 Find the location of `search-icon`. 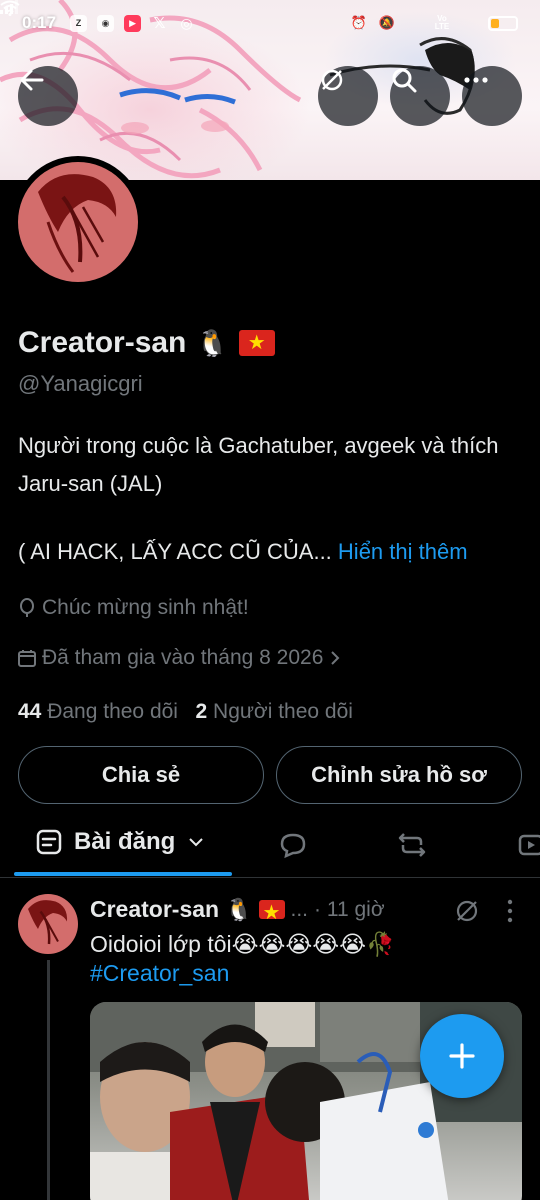

search-icon is located at coordinates (404, 80).